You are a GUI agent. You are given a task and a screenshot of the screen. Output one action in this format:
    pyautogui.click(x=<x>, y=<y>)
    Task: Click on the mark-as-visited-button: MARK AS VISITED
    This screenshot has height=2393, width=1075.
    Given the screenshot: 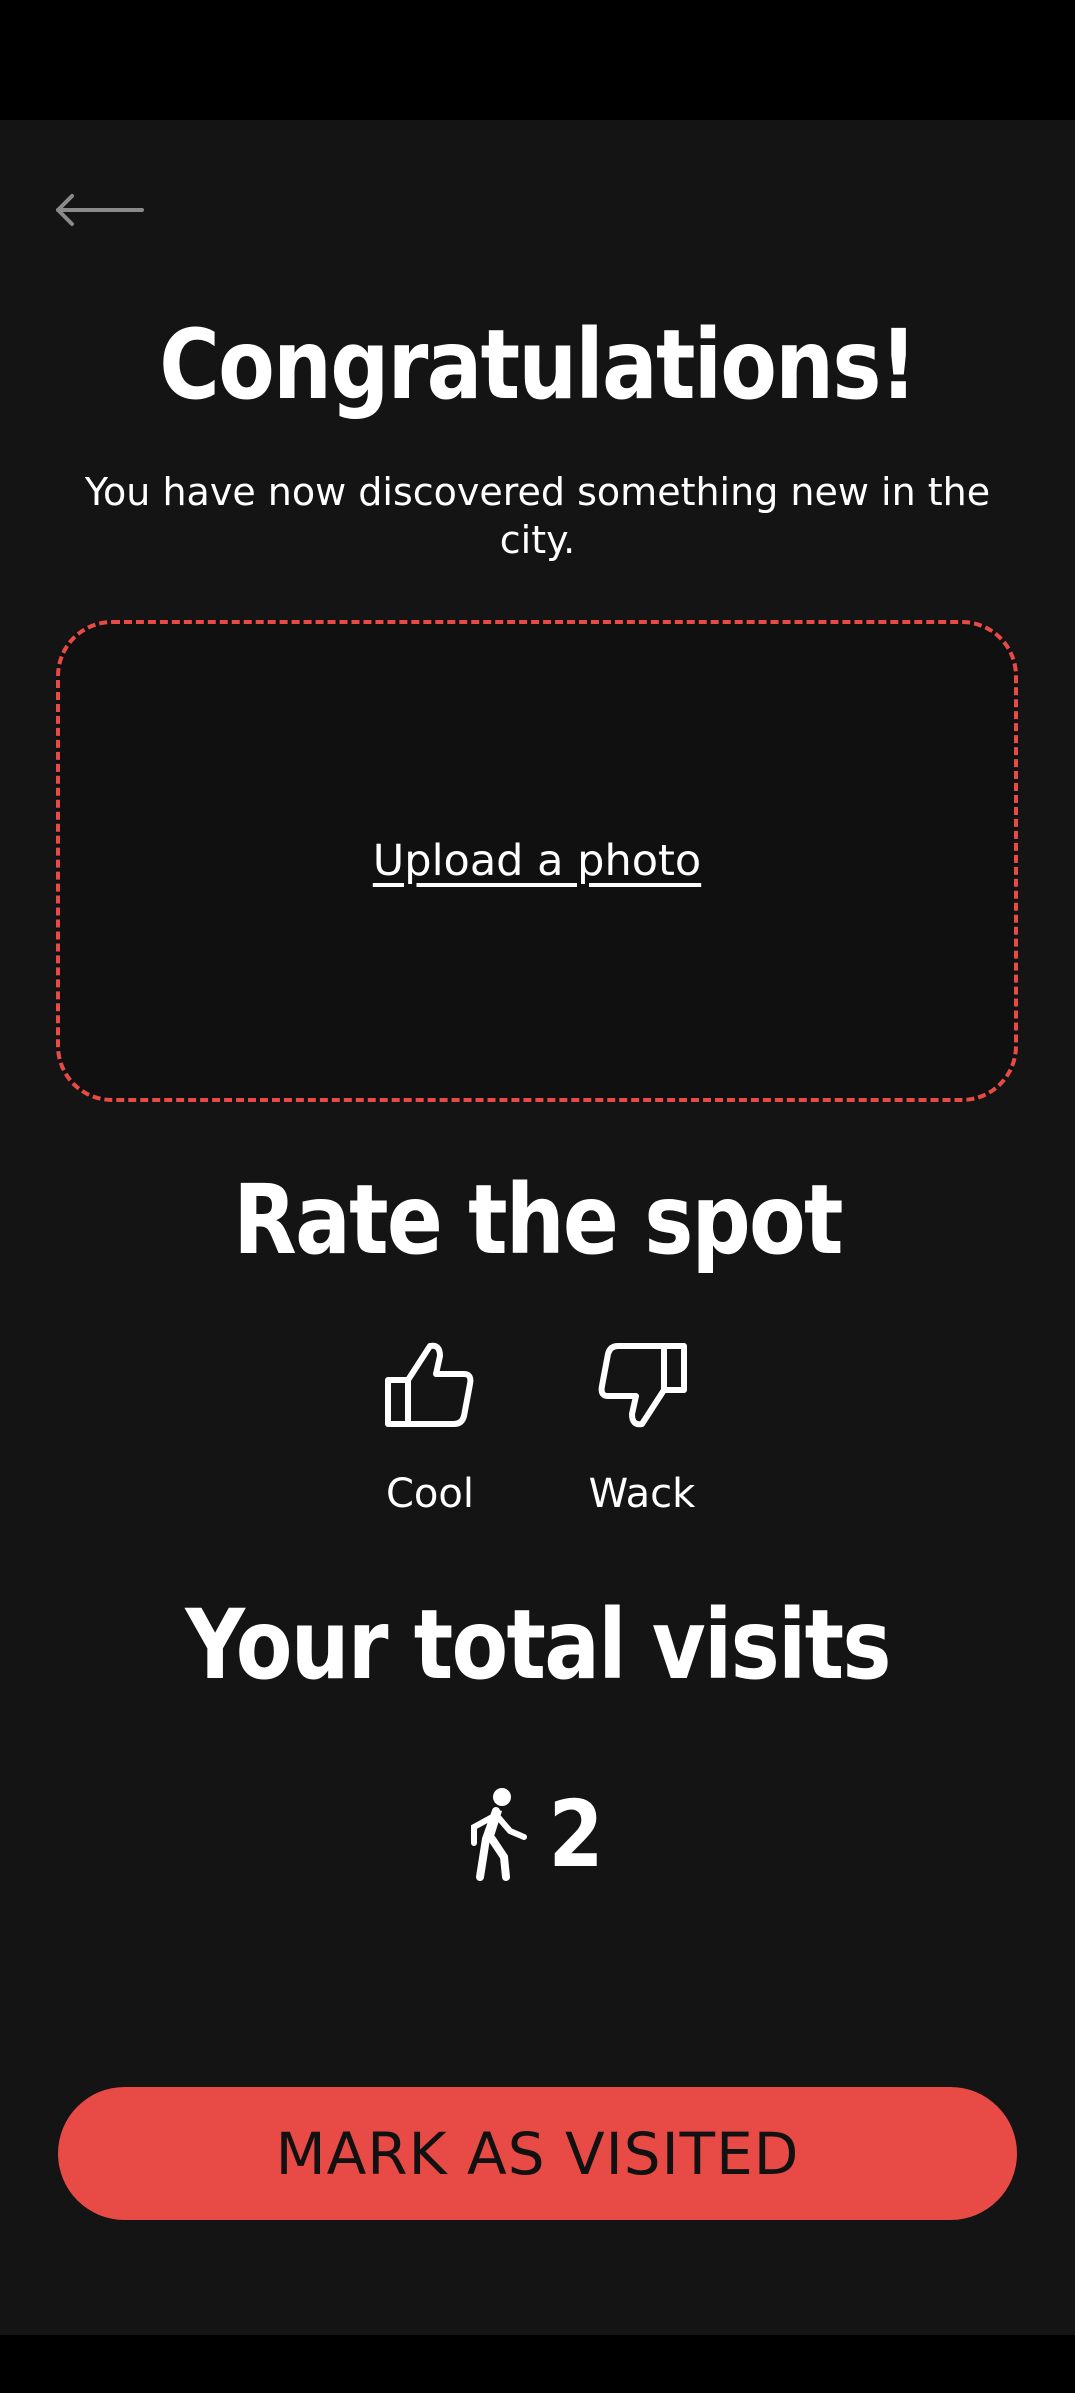 What is the action you would take?
    pyautogui.click(x=537, y=2153)
    